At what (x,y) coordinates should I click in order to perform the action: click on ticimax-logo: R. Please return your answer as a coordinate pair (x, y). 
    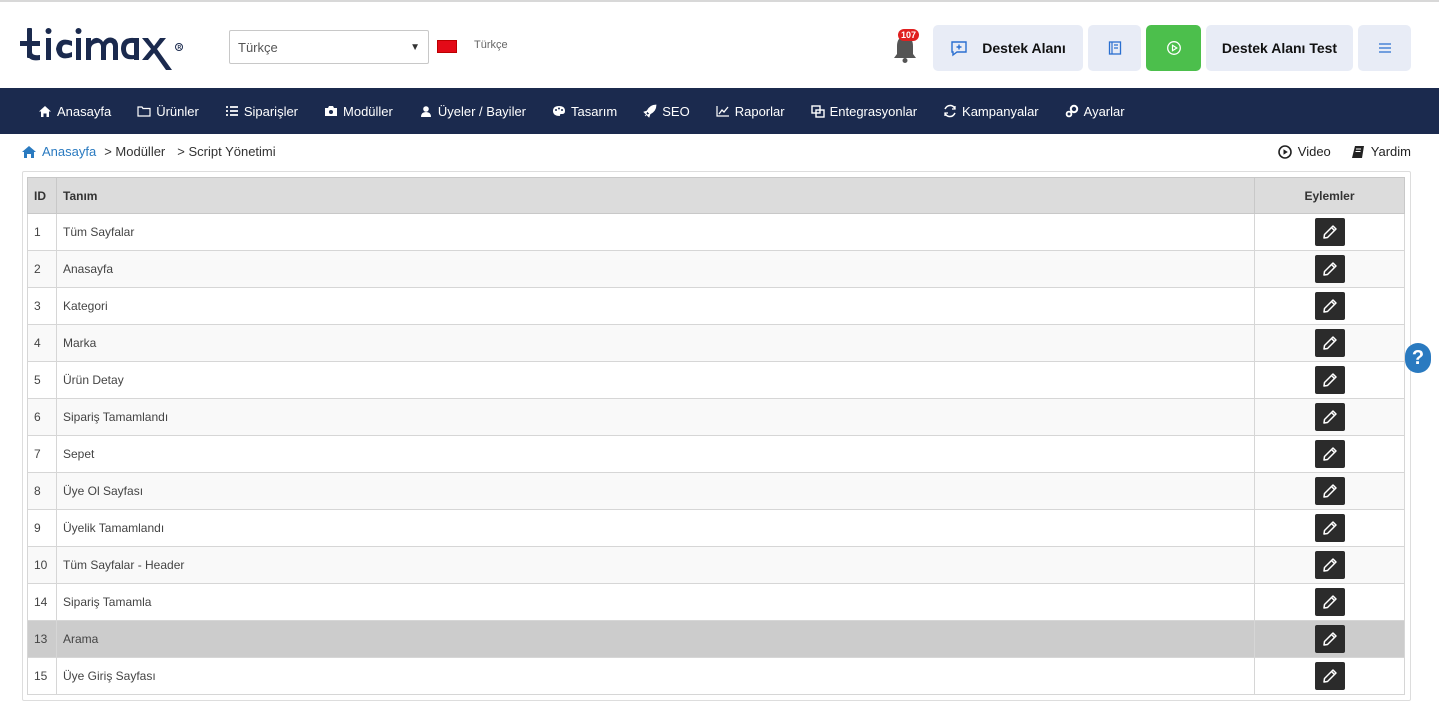
    Looking at the image, I should click on (111, 48).